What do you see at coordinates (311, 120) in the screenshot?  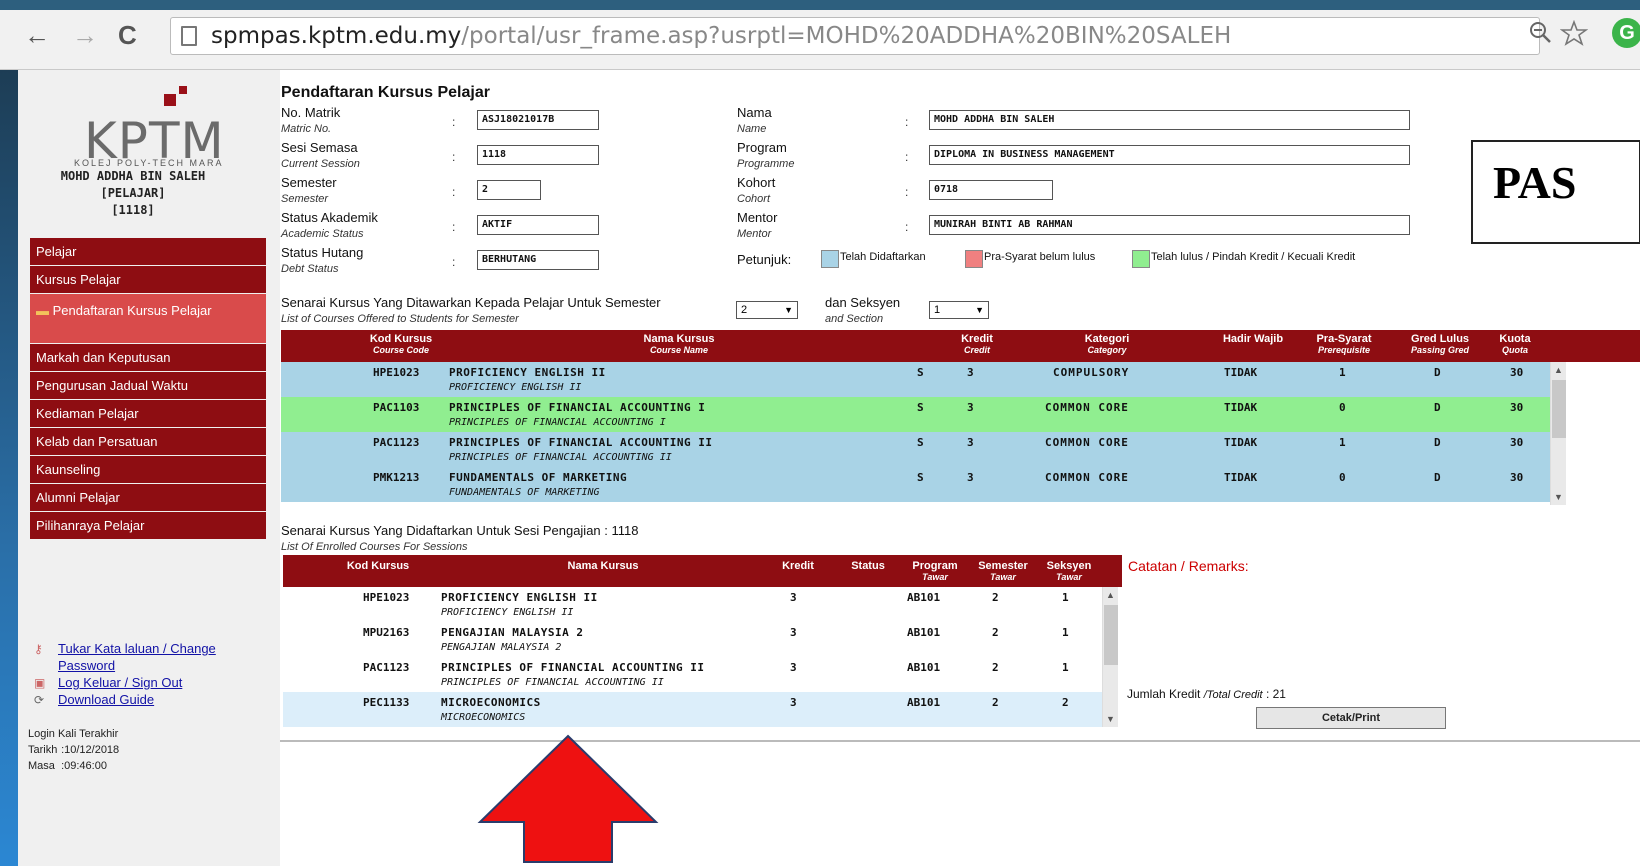 I see `matrik-label: No. Matrik Matric No.` at bounding box center [311, 120].